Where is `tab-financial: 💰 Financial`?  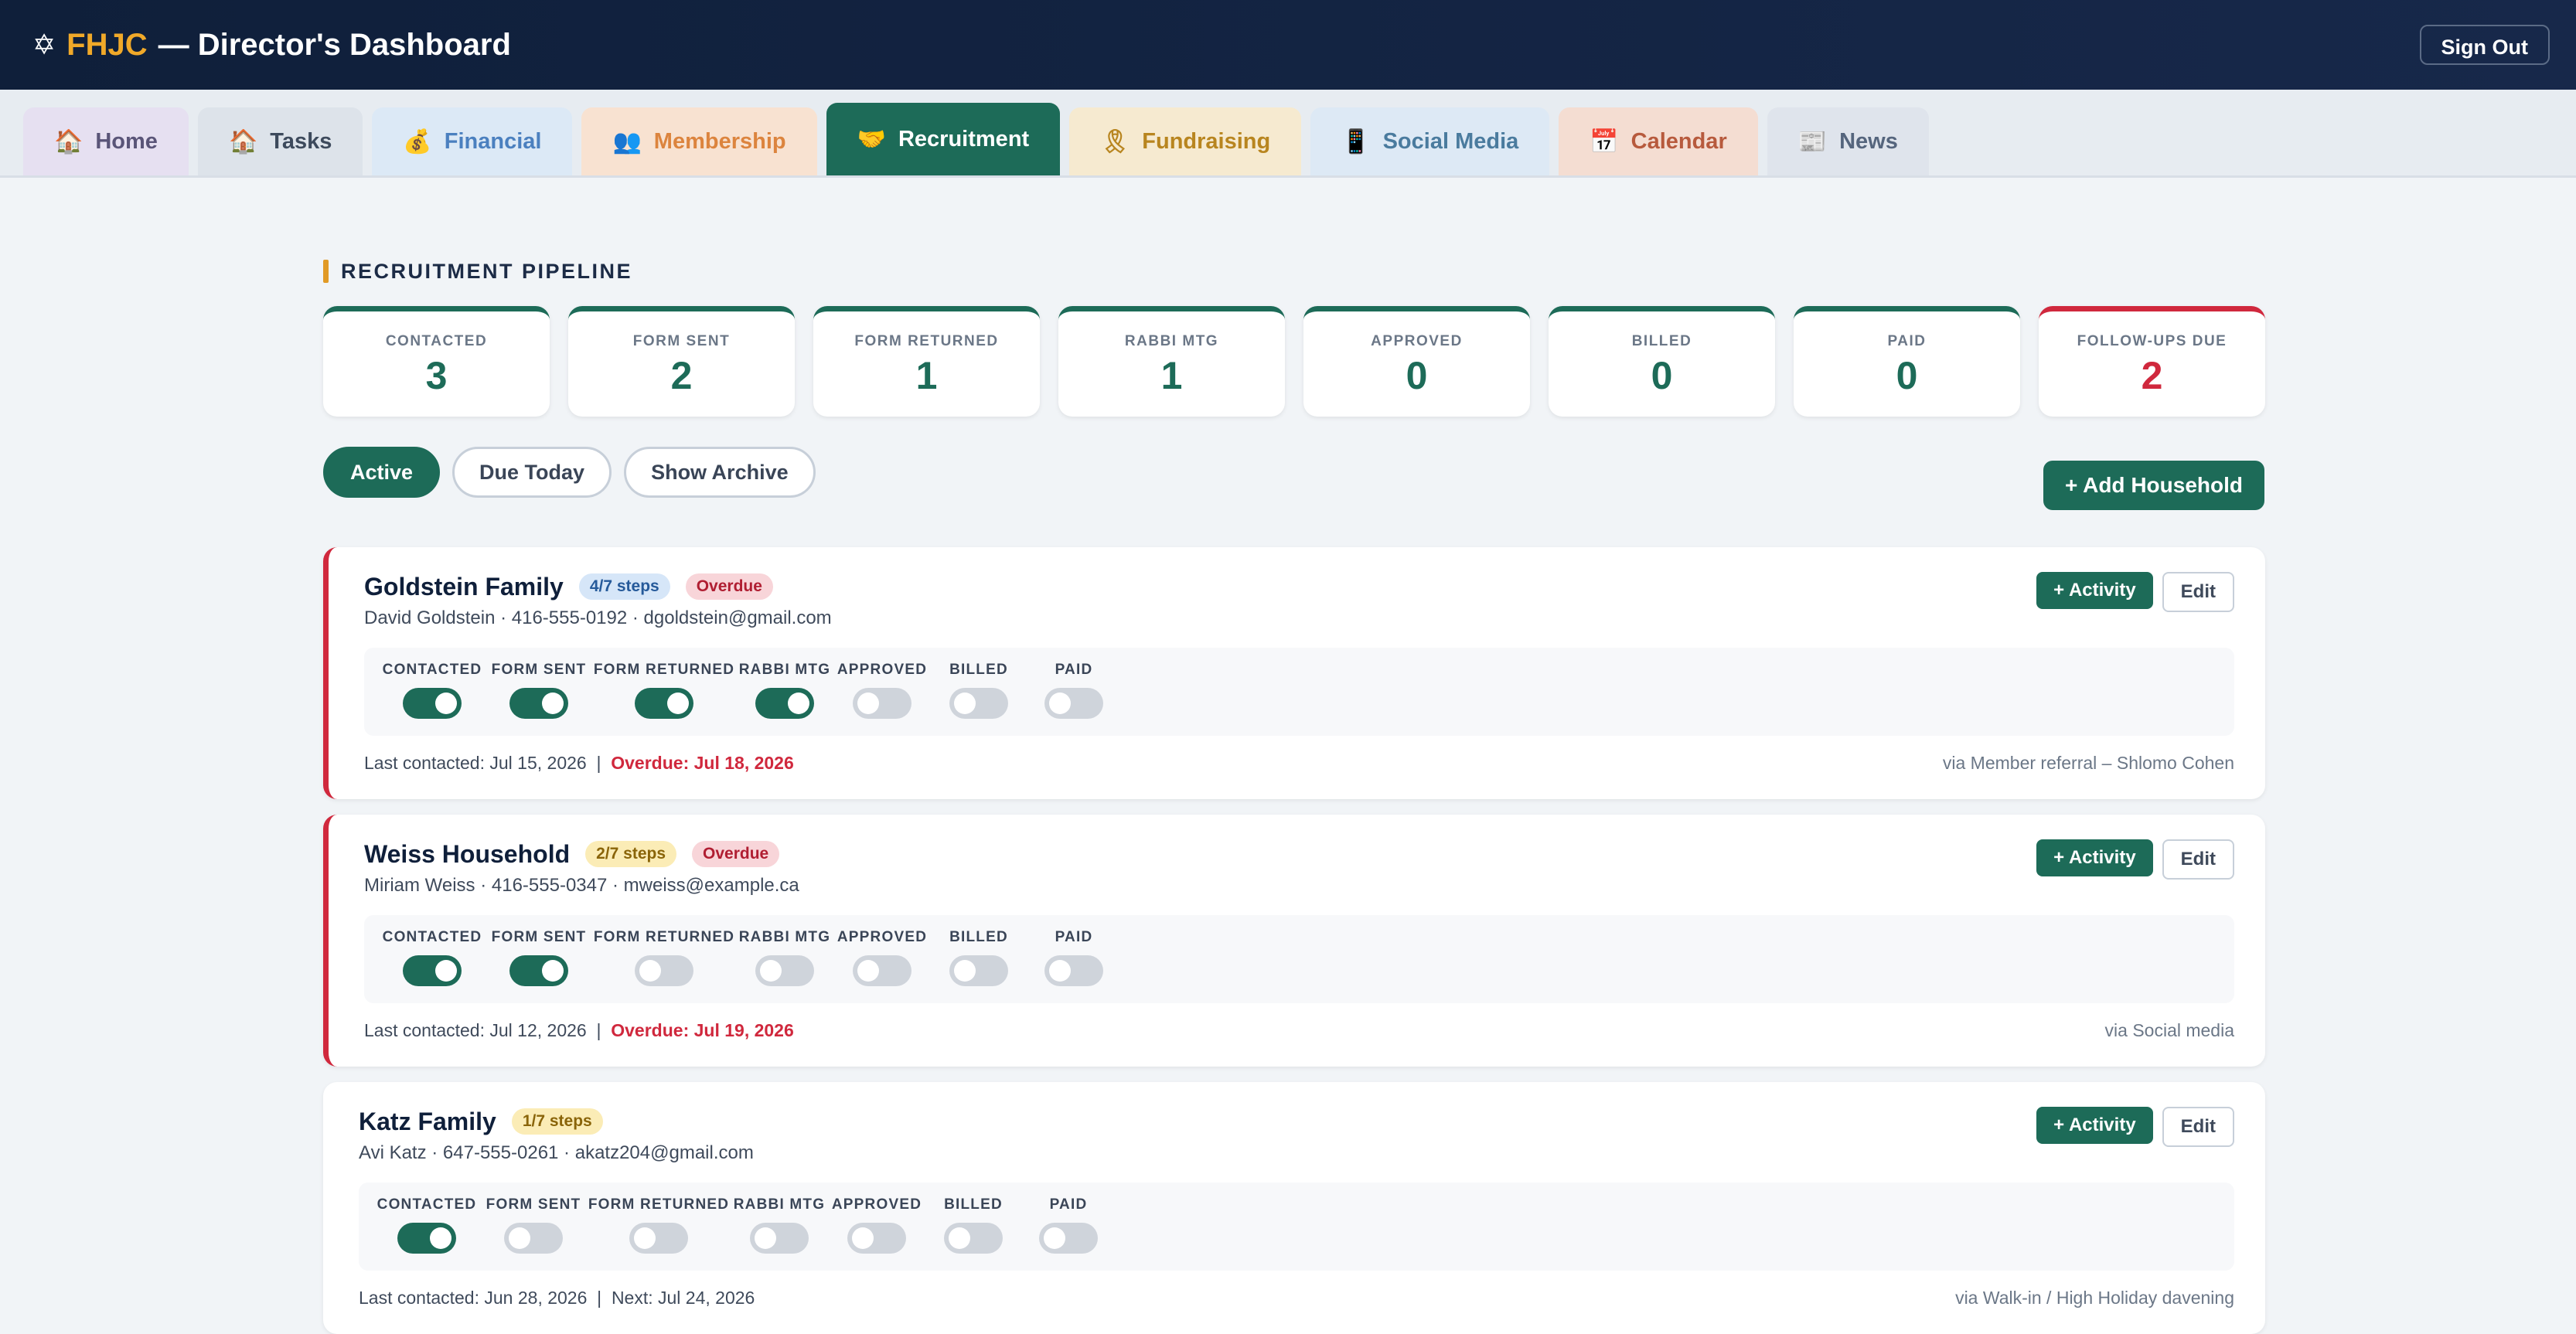 tab-financial: 💰 Financial is located at coordinates (472, 141).